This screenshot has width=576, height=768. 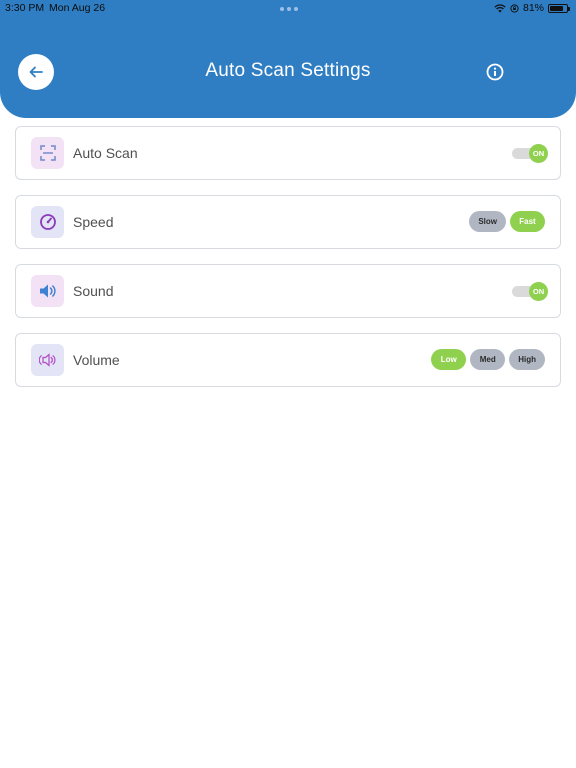 What do you see at coordinates (507, 221) in the screenshot?
I see `speed-options: Slow Fast` at bounding box center [507, 221].